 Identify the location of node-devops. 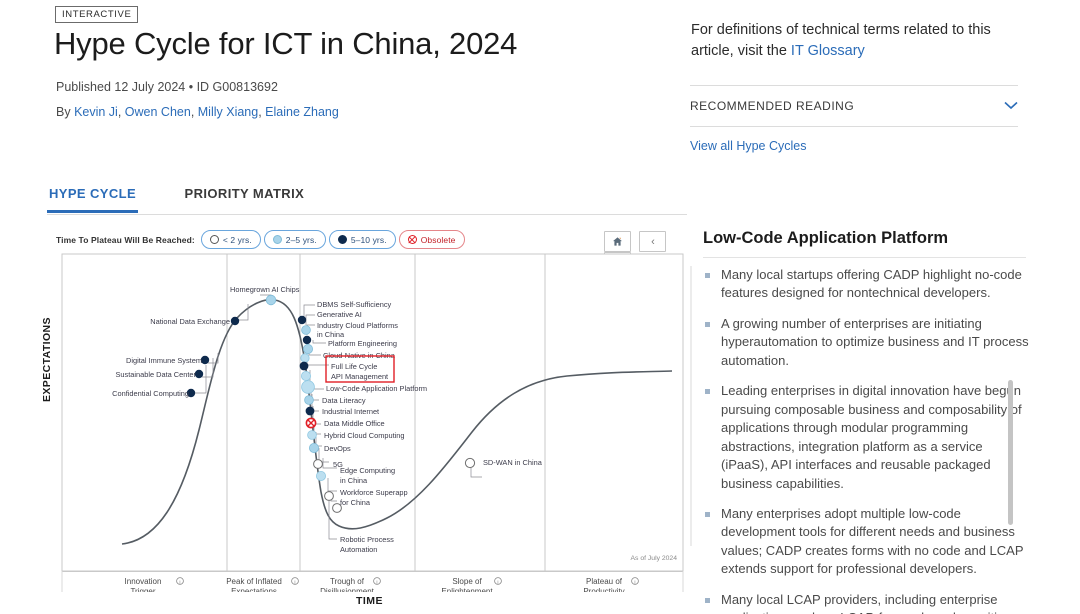
(313, 447).